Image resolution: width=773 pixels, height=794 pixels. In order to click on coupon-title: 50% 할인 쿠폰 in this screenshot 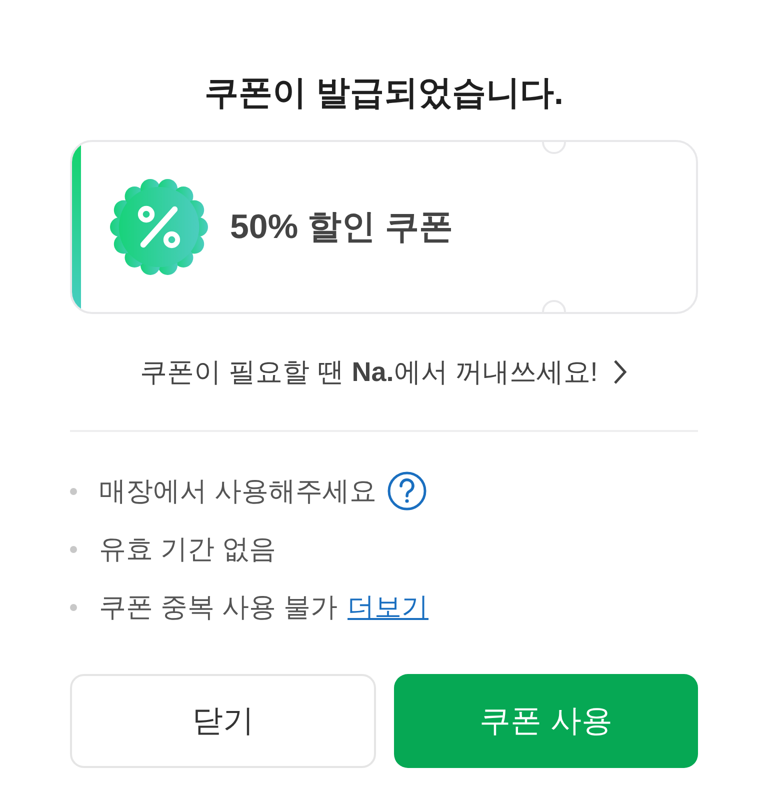, I will do `click(341, 227)`.